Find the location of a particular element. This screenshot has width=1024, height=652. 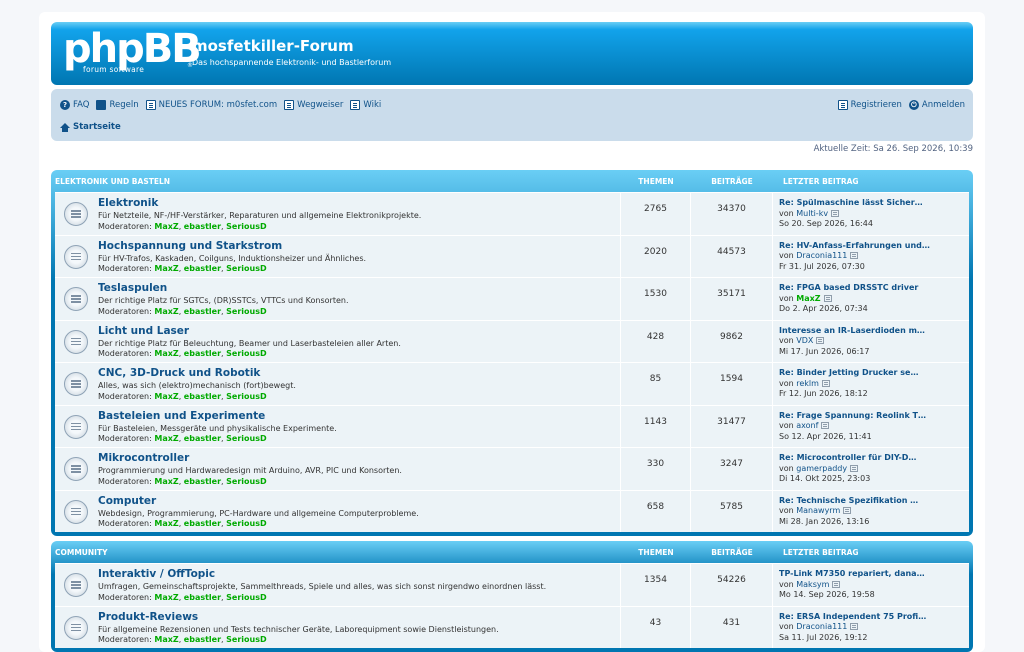

forum-title-link: Basteleien und Experimente is located at coordinates (181, 416).